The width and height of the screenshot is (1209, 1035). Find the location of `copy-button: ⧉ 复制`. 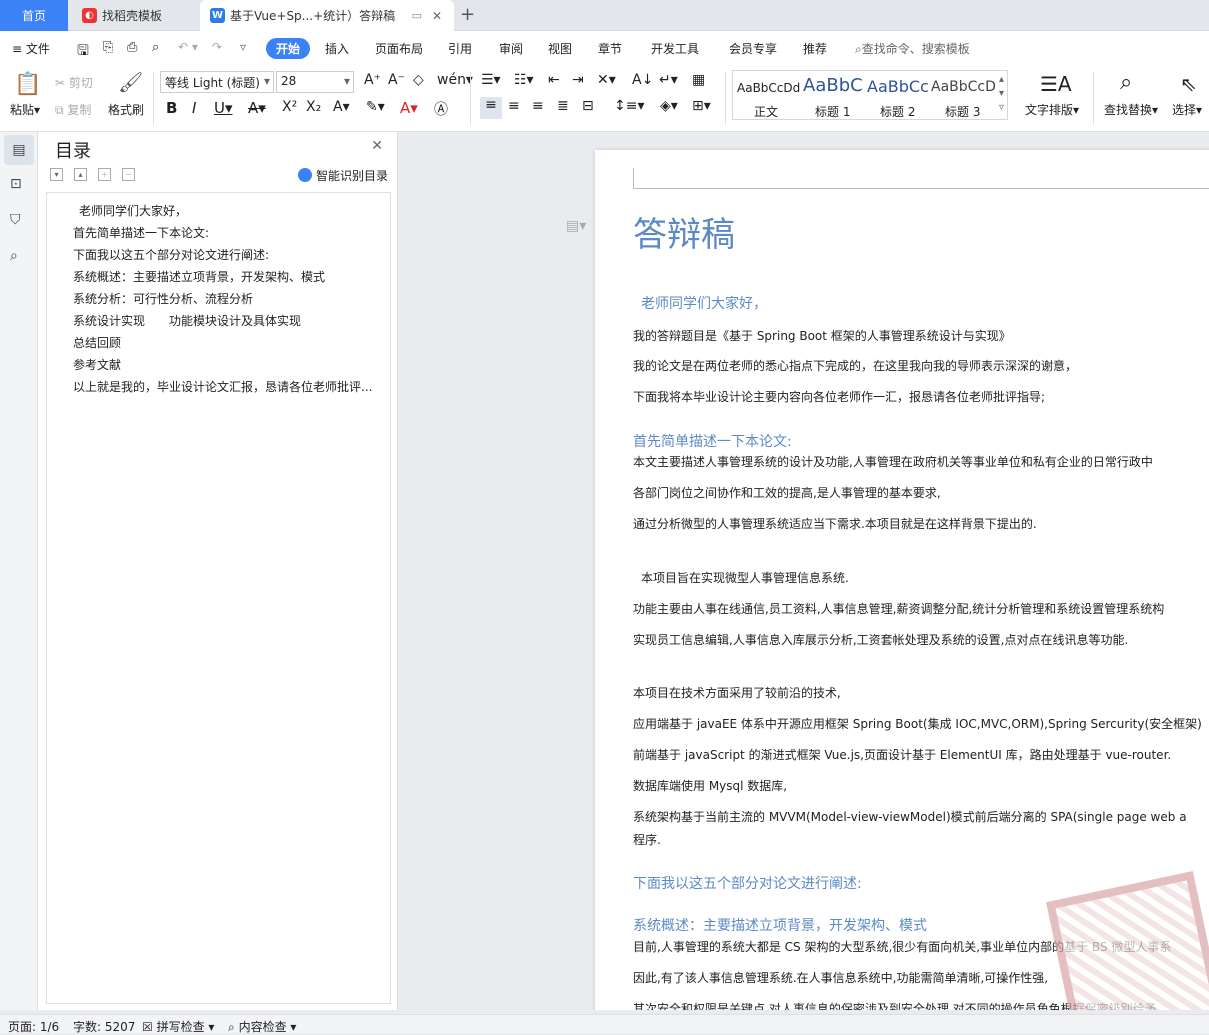

copy-button: ⧉ 复制 is located at coordinates (73, 109).